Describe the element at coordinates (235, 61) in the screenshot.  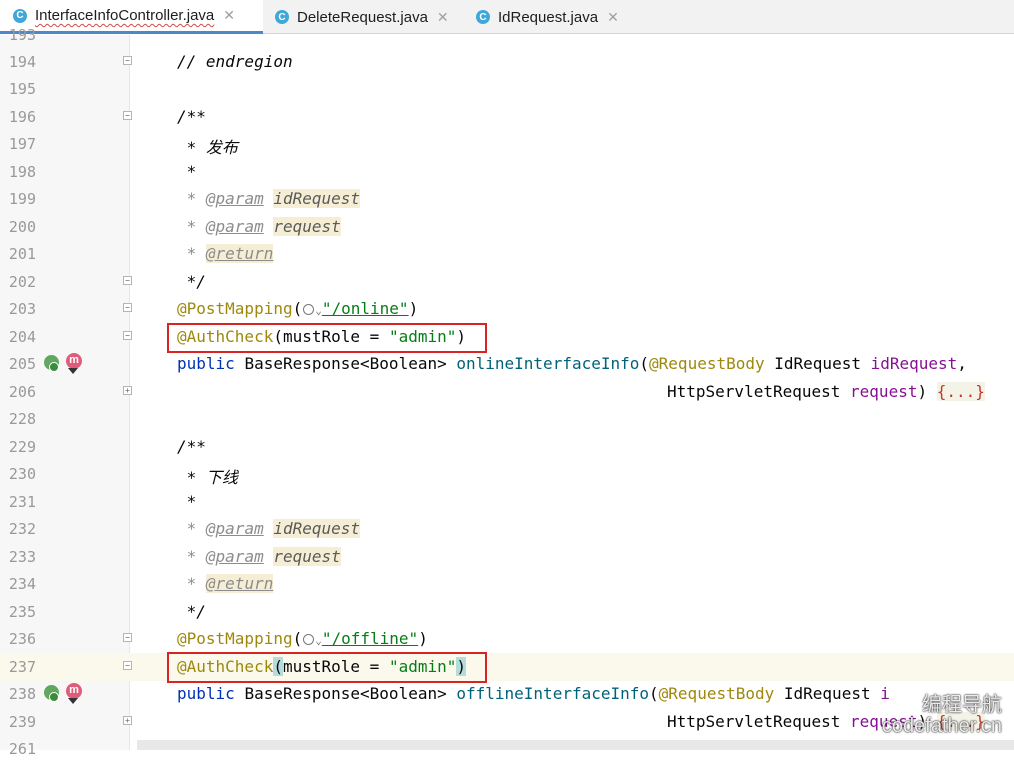
I see `comment: // endregion` at that location.